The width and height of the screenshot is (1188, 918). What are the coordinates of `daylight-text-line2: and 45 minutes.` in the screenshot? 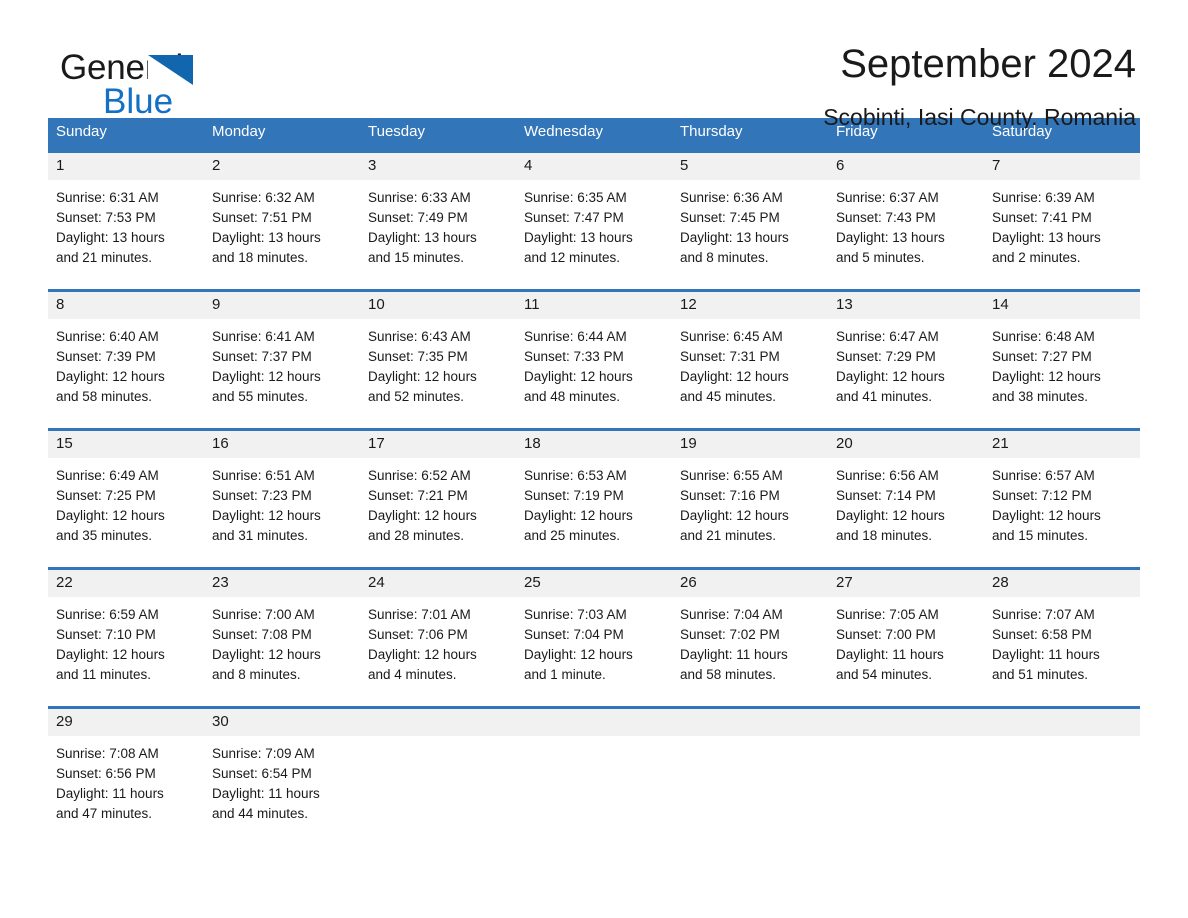 It's located at (728, 396).